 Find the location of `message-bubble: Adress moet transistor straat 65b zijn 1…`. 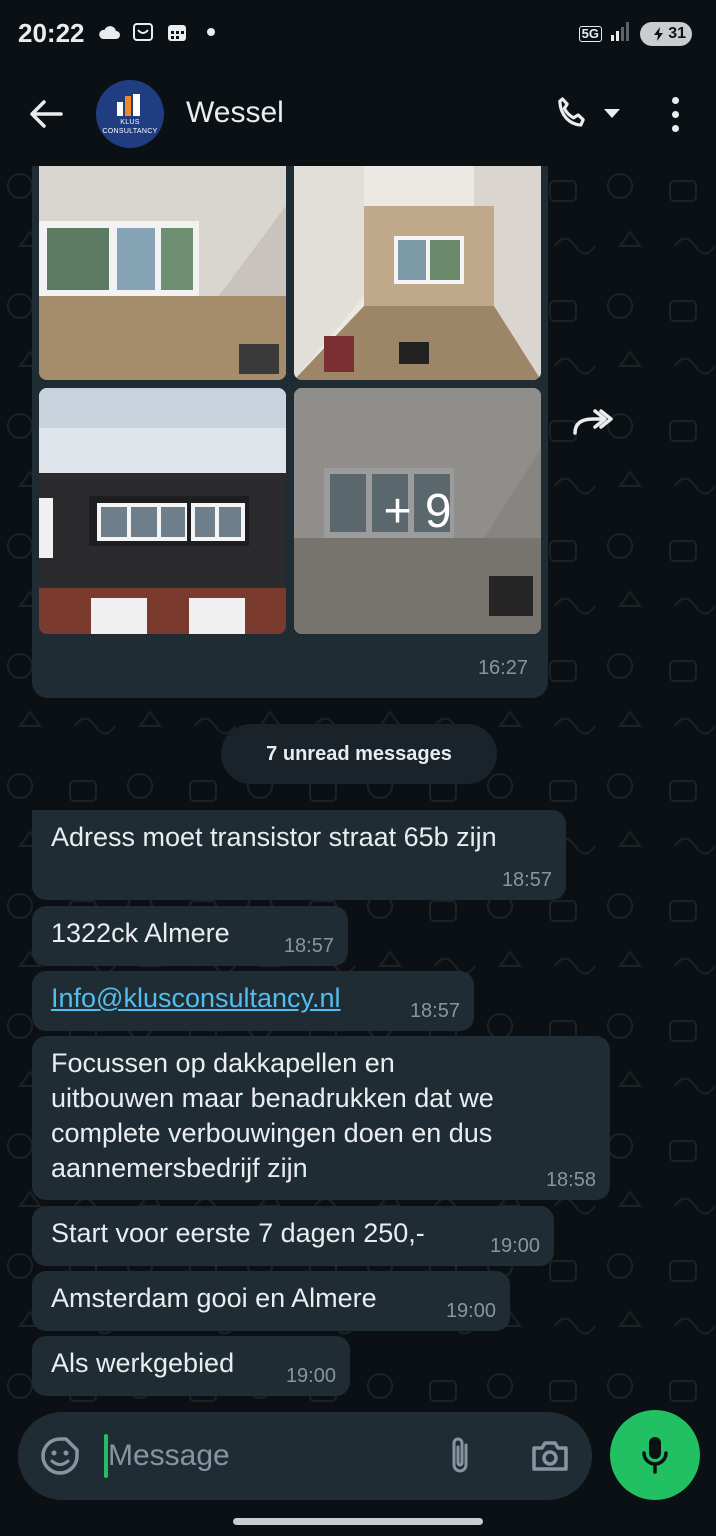

message-bubble: Adress moet transistor straat 65b zijn 1… is located at coordinates (299, 855).